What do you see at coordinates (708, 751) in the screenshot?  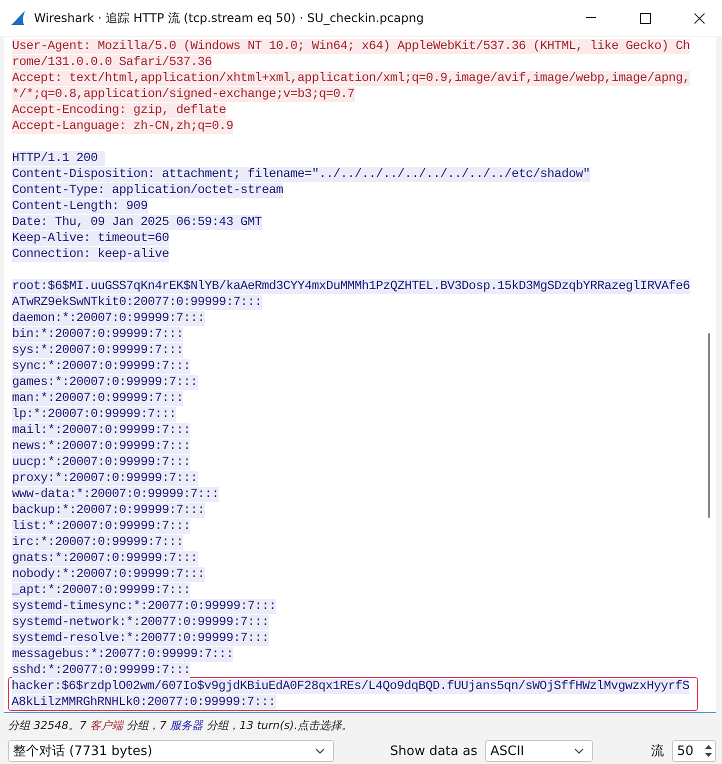 I see `spin-arrows-icon` at bounding box center [708, 751].